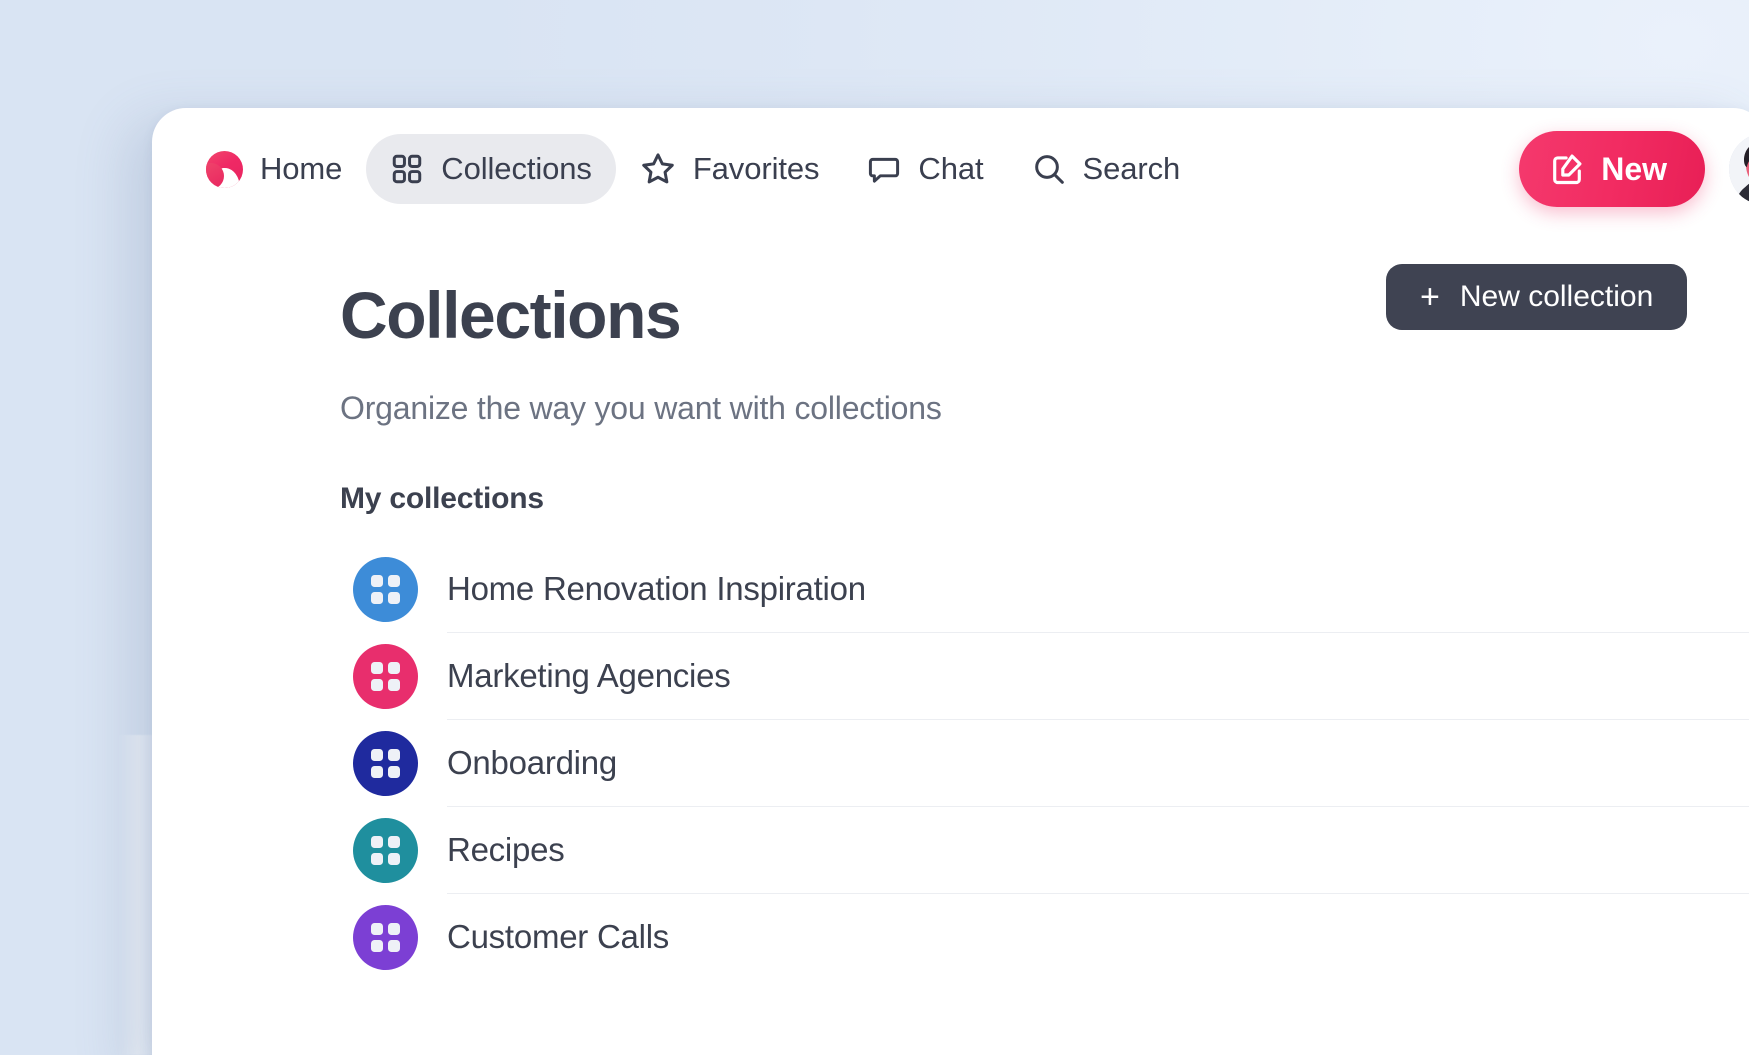 The image size is (1749, 1055). What do you see at coordinates (589, 675) in the screenshot?
I see `collection-name: Marketing Agencies` at bounding box center [589, 675].